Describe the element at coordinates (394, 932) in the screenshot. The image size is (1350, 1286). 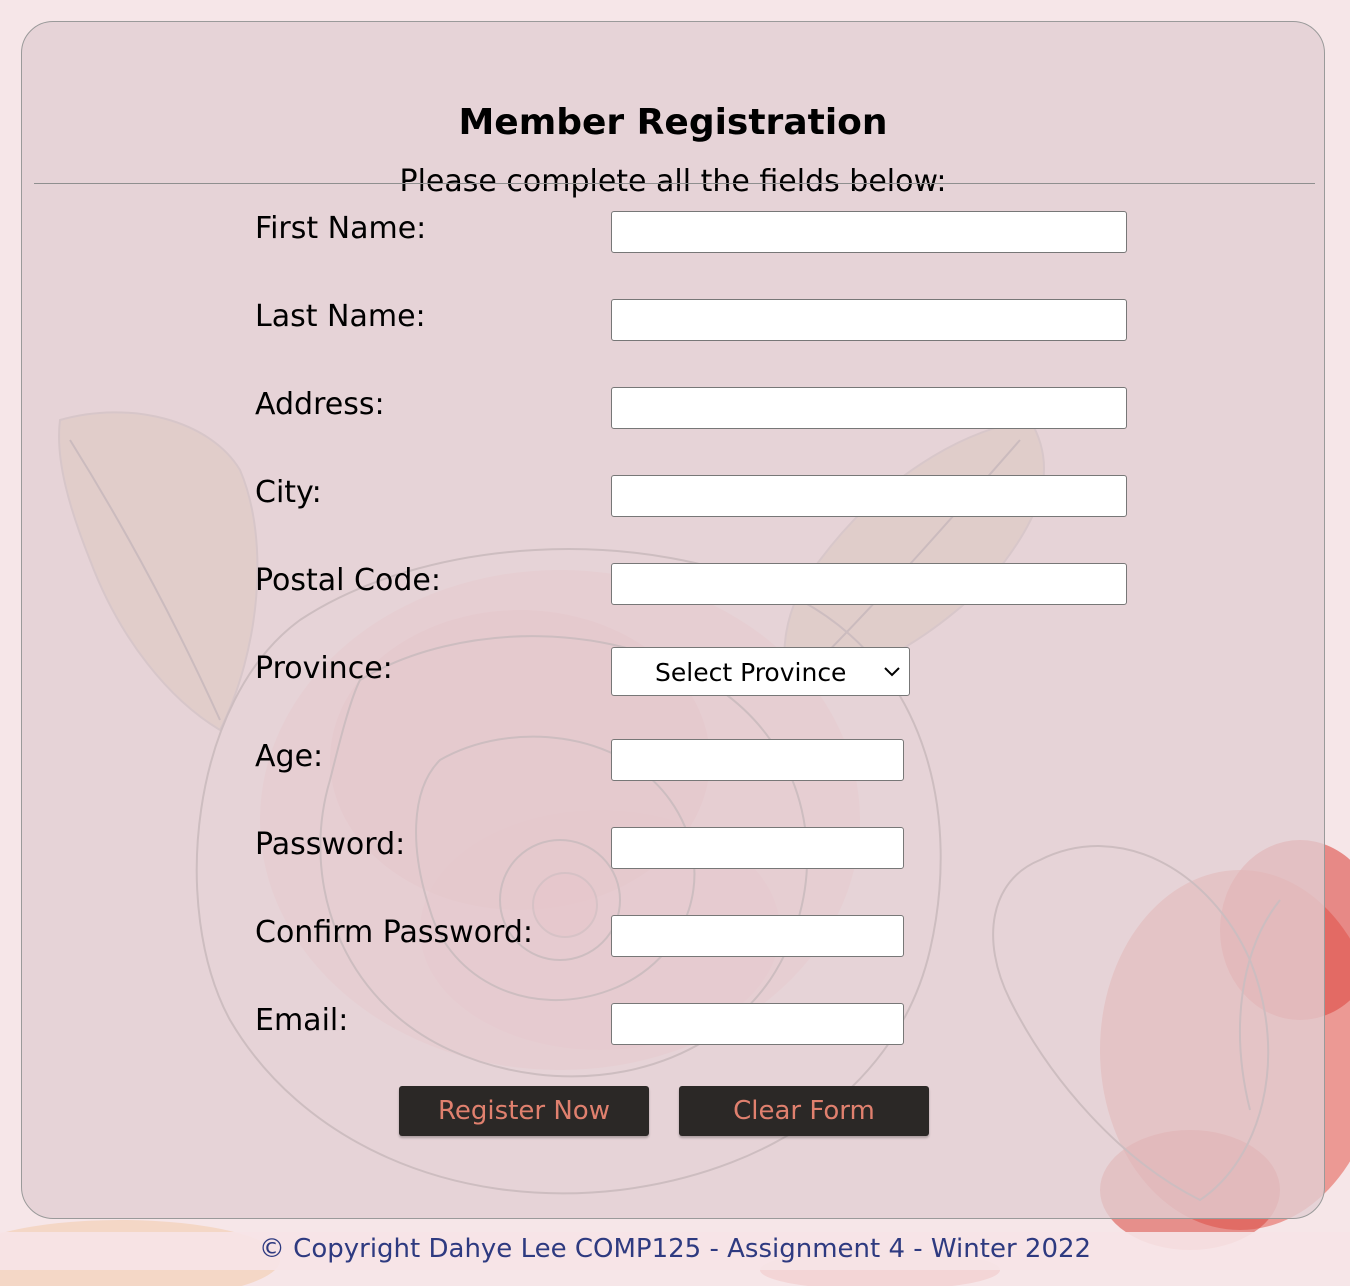
I see `confirm-password-label: Confirm Password:` at that location.